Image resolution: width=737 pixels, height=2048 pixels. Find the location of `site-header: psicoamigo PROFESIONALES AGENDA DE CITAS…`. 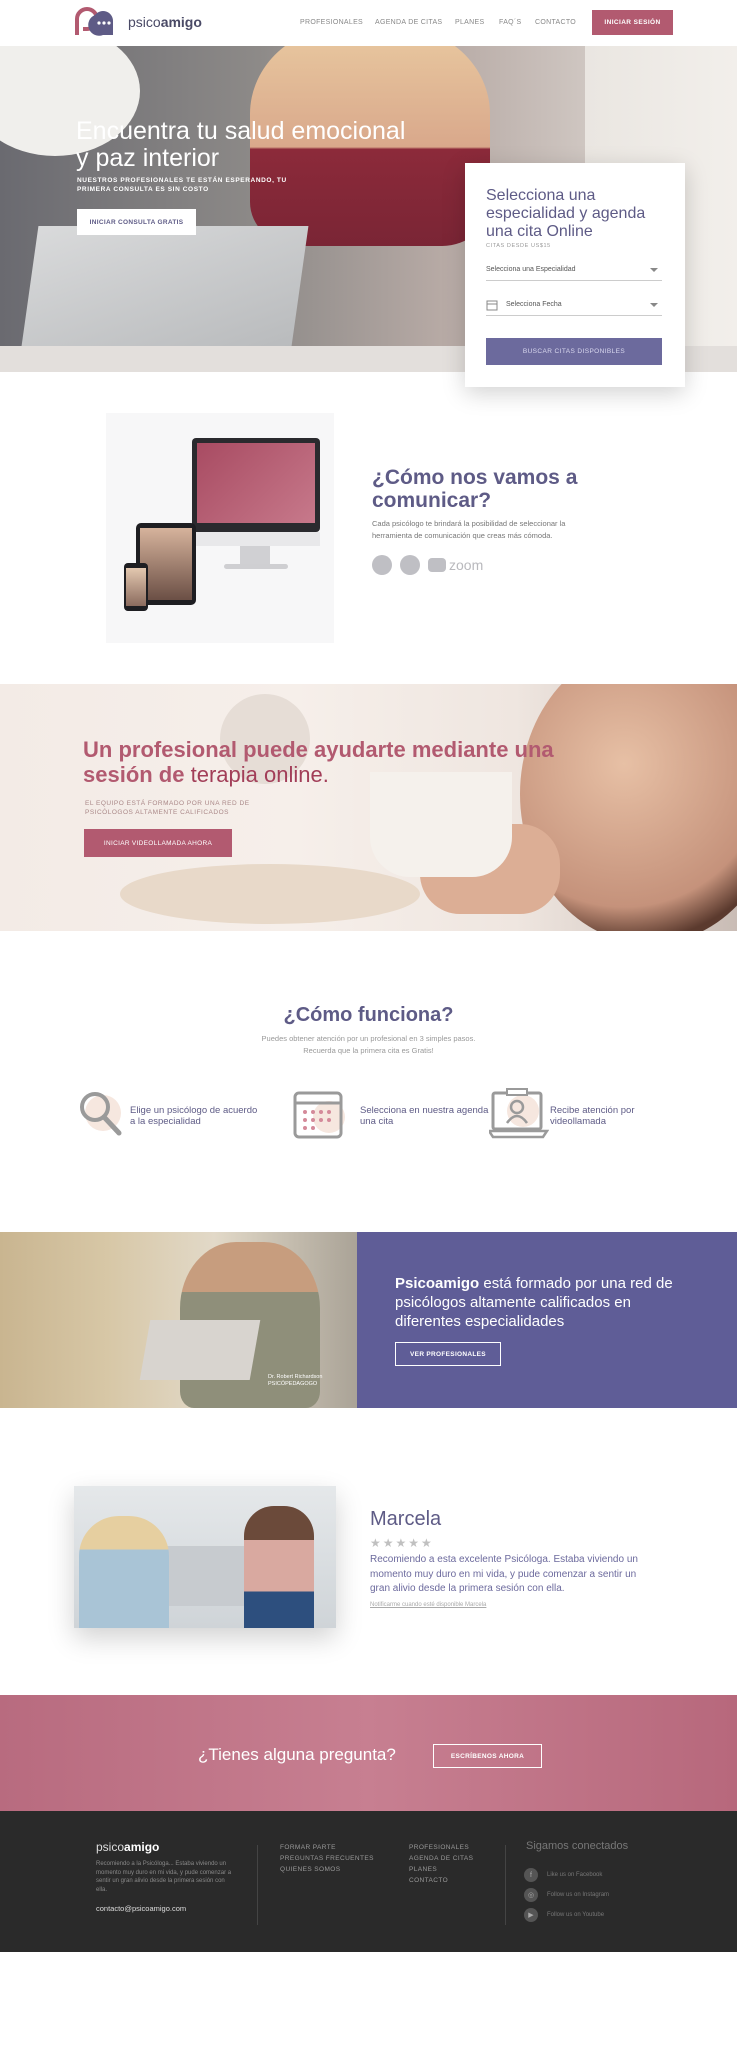

site-header: psicoamigo PROFESIONALES AGENDA DE CITAS… is located at coordinates (368, 23).